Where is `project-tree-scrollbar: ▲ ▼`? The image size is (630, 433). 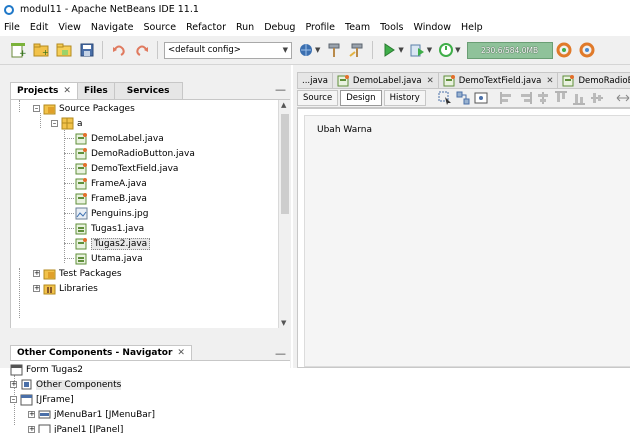
project-tree-scrollbar: ▲ ▼ is located at coordinates (284, 214).